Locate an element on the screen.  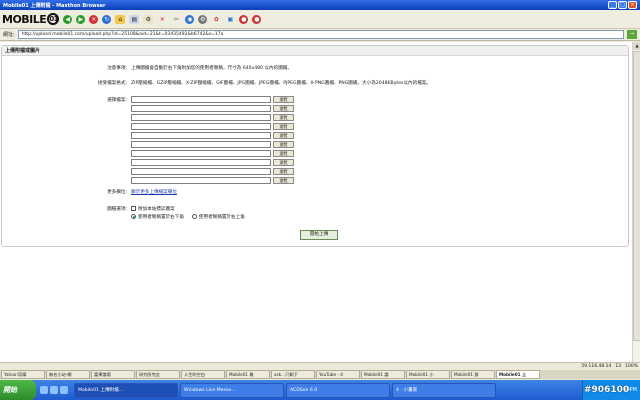
vertical-scrollbar: ▲ is located at coordinates (636, 202).